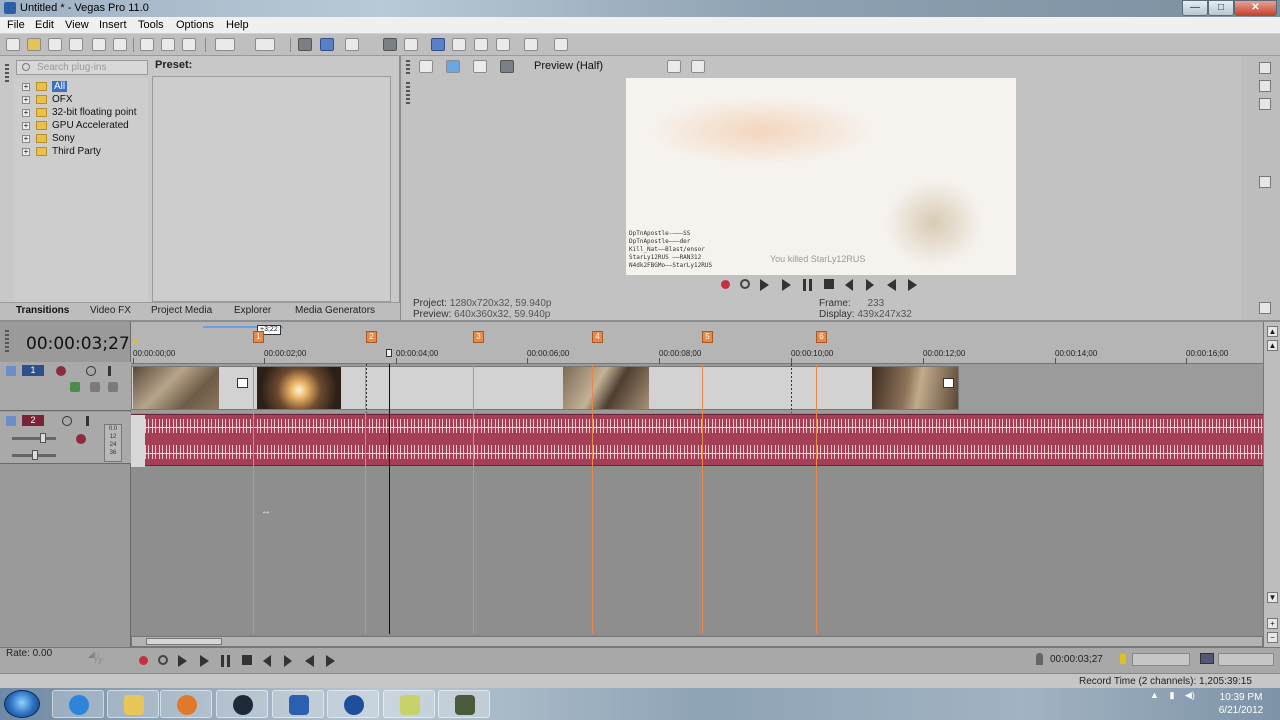 This screenshot has height=720, width=1280. Describe the element at coordinates (481, 44) in the screenshot. I see `selection-tool-icon` at that location.